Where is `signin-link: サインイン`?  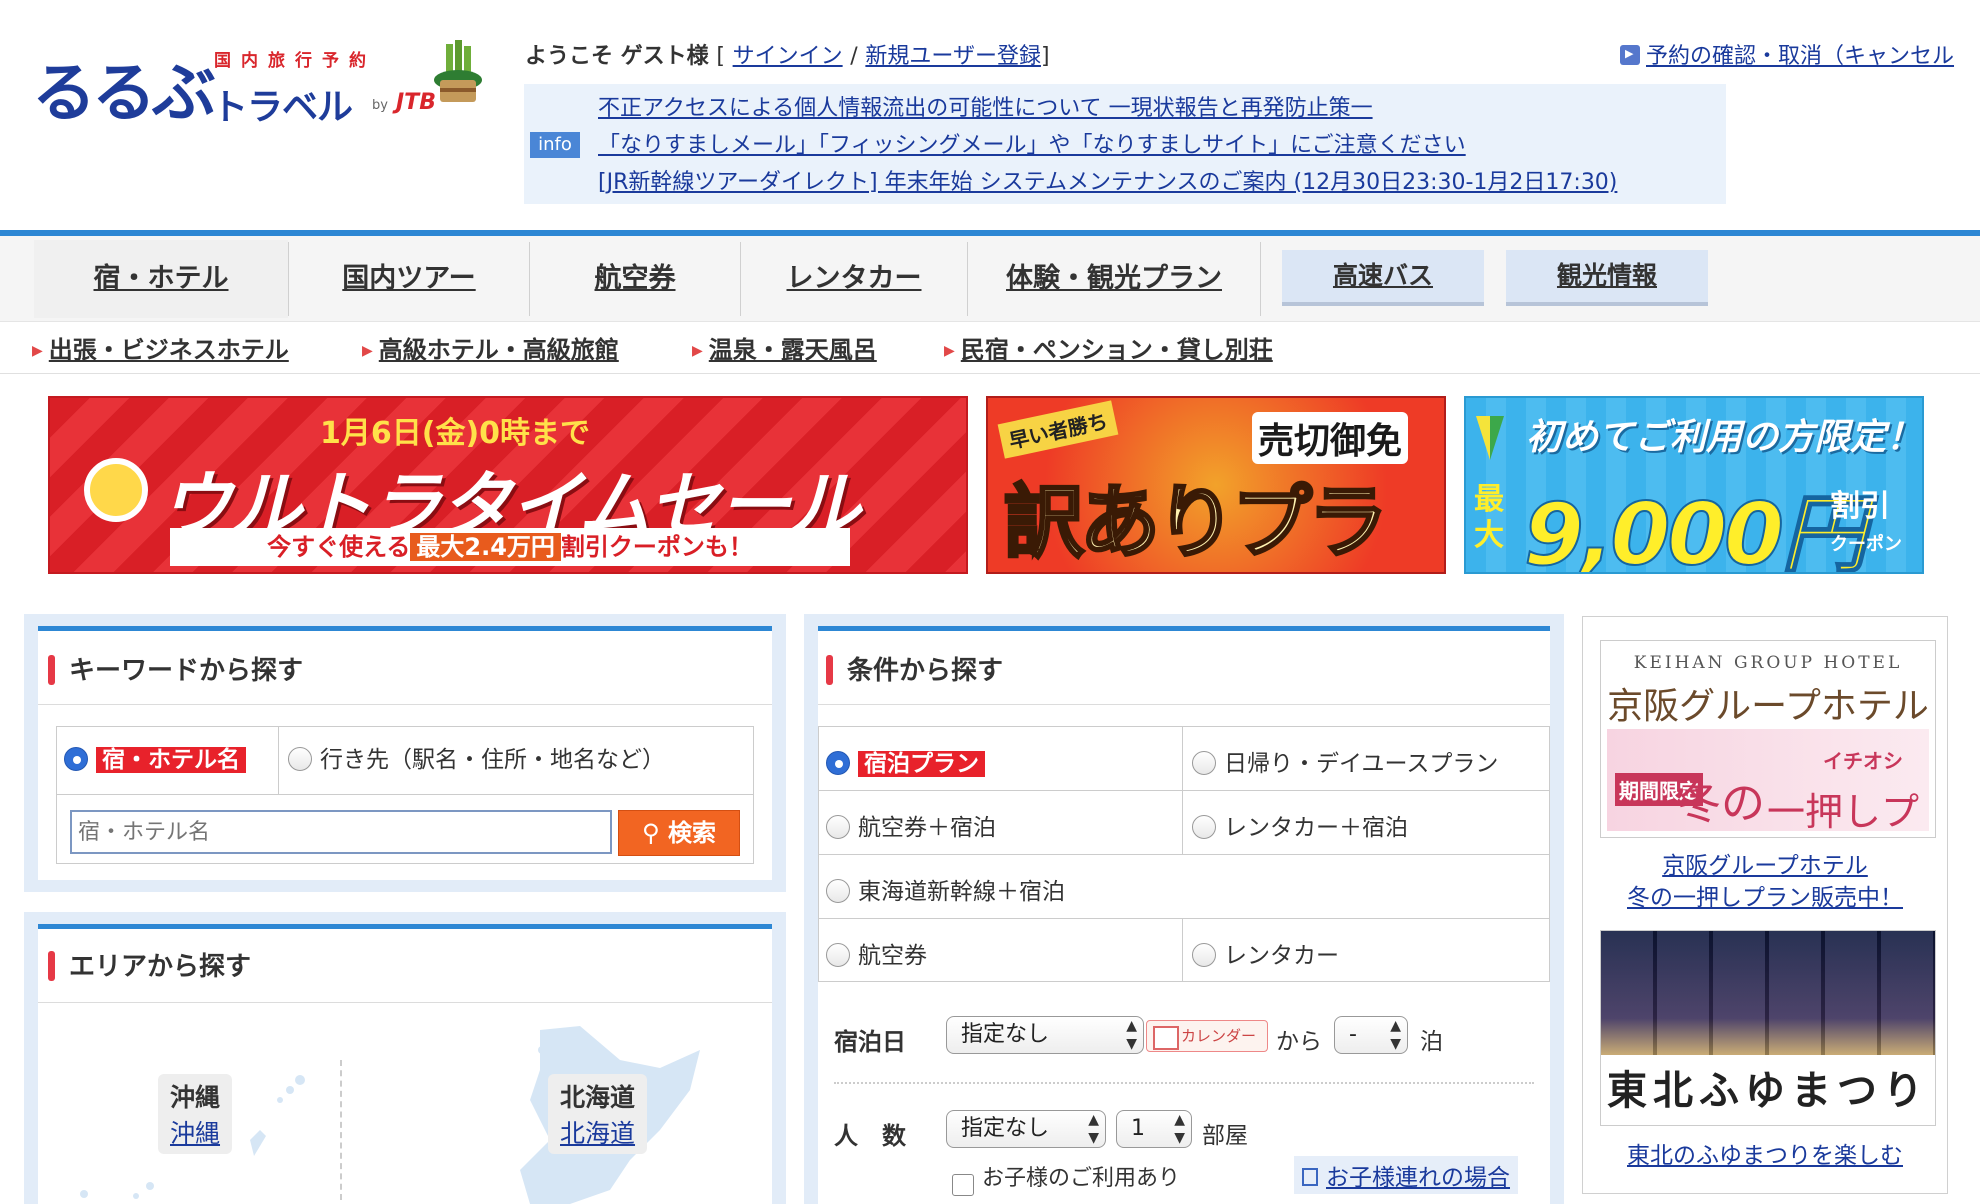 signin-link: サインイン is located at coordinates (788, 56).